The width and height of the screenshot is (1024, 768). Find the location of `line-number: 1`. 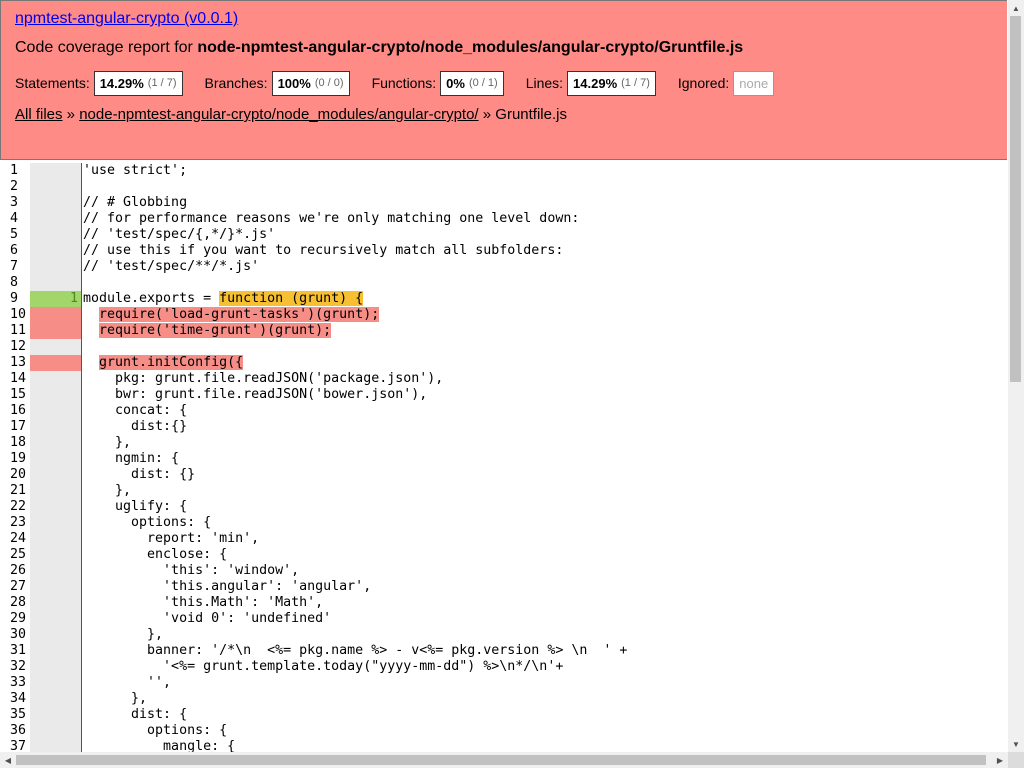

line-number: 1 is located at coordinates (15, 171).